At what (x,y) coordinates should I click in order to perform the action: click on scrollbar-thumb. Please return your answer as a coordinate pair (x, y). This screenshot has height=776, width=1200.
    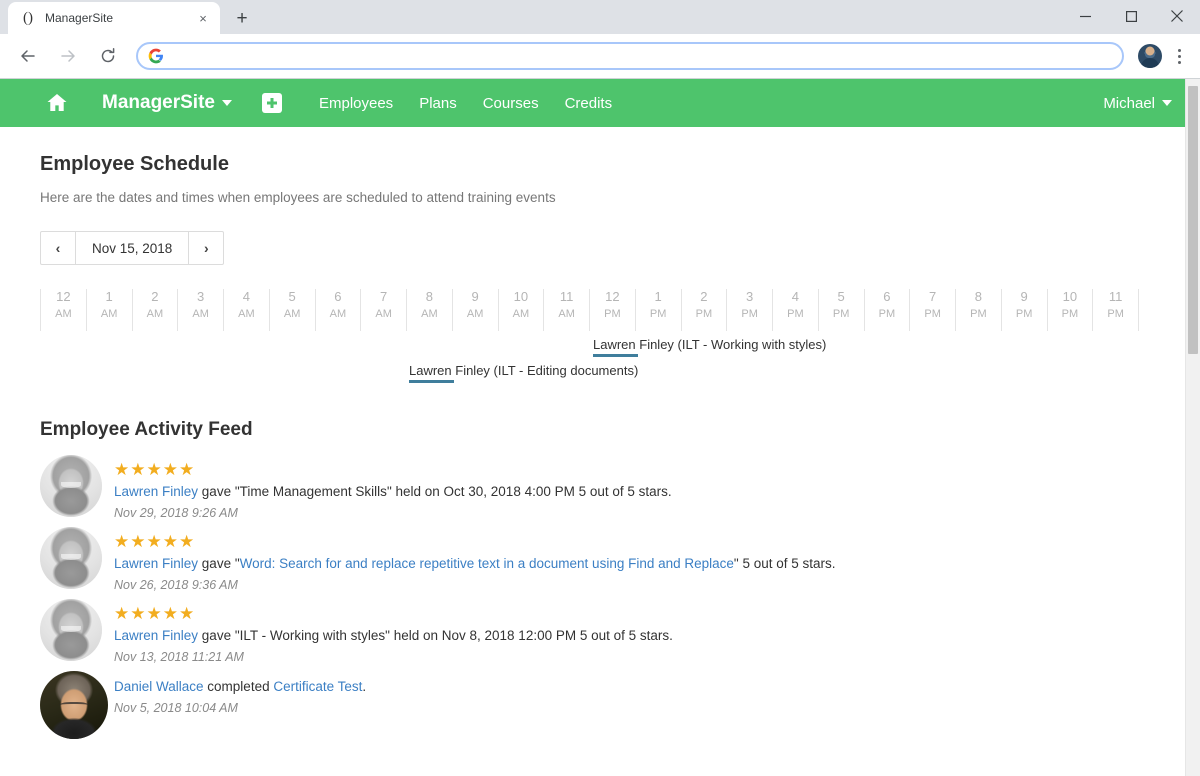
    Looking at the image, I should click on (1193, 220).